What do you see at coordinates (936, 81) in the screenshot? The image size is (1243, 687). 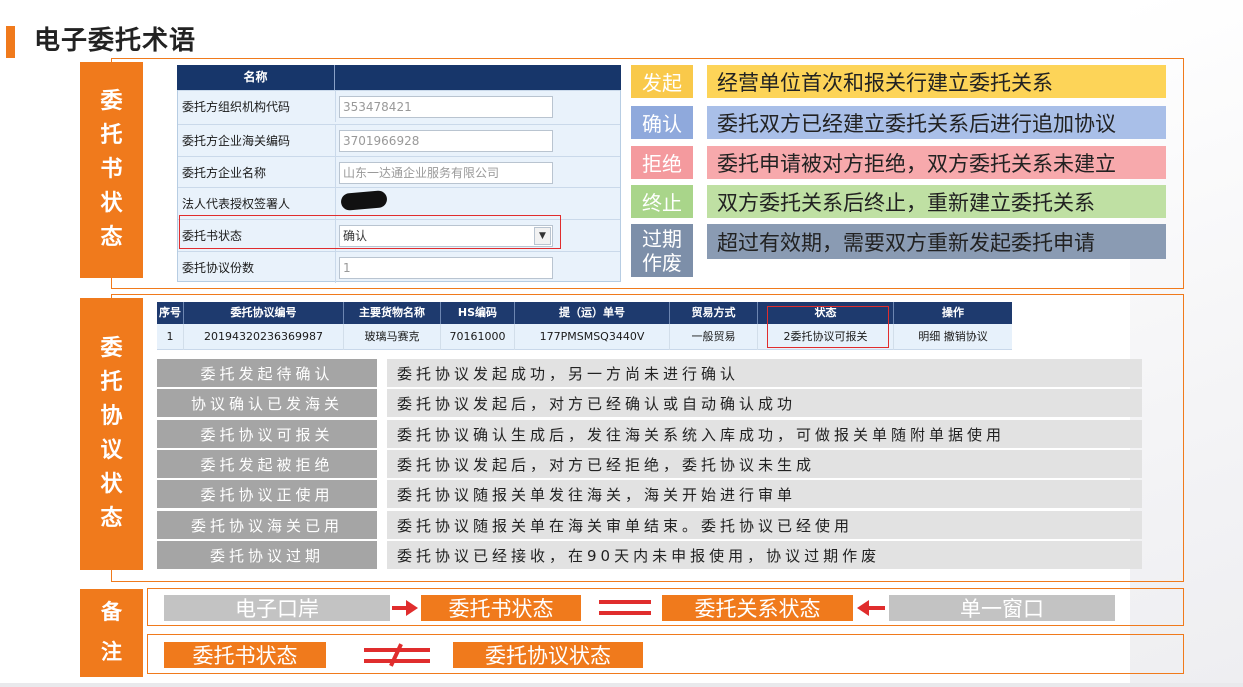 I see `term-desc: 经营单位首次和报关行建立委托关系` at bounding box center [936, 81].